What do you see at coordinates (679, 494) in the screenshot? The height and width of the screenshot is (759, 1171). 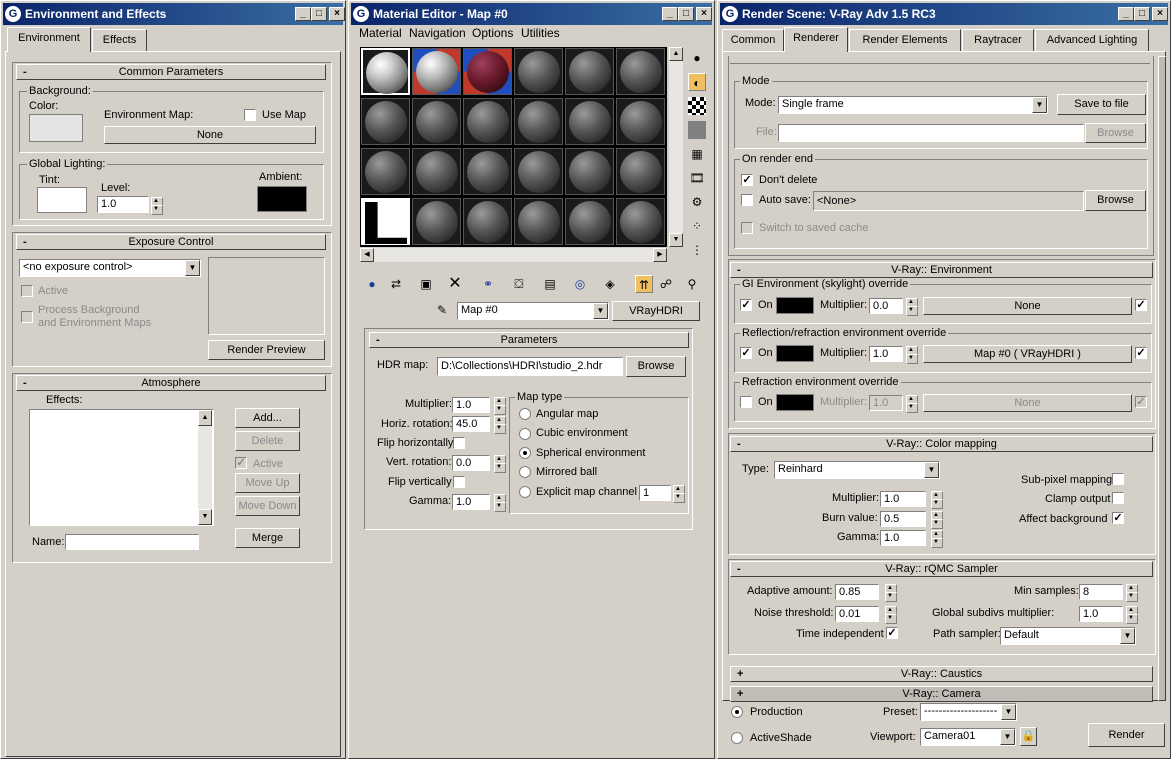 I see `map-channel-spinner: ▲ ▼` at bounding box center [679, 494].